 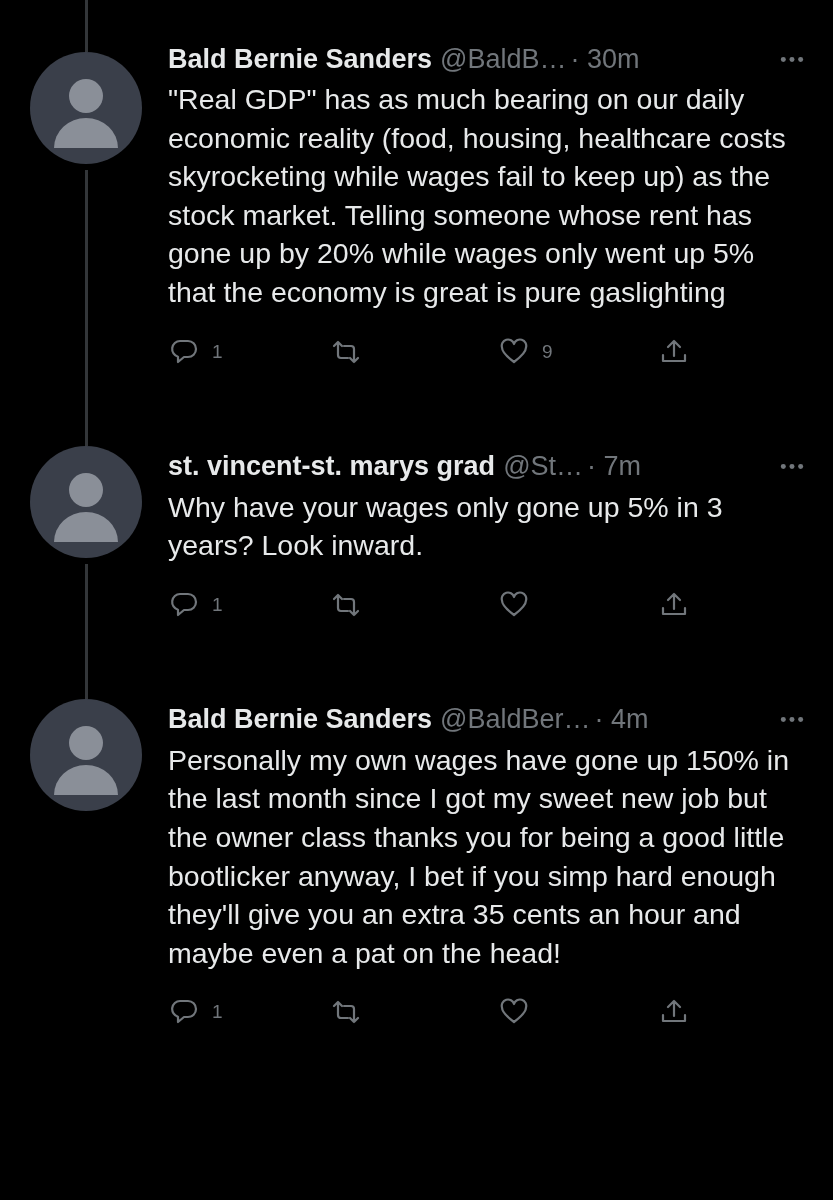 What do you see at coordinates (477, 196) in the screenshot?
I see `tweet-text: "Real GDP" has as much bearing on our daily economic reality (food, housing, healthcare costs skyrocketing while wages fail to keep up) as the stock market. Telling someone whose rent has gone up by 20% while wages only went up 5% that the economy is great is pure gaslighting` at bounding box center [477, 196].